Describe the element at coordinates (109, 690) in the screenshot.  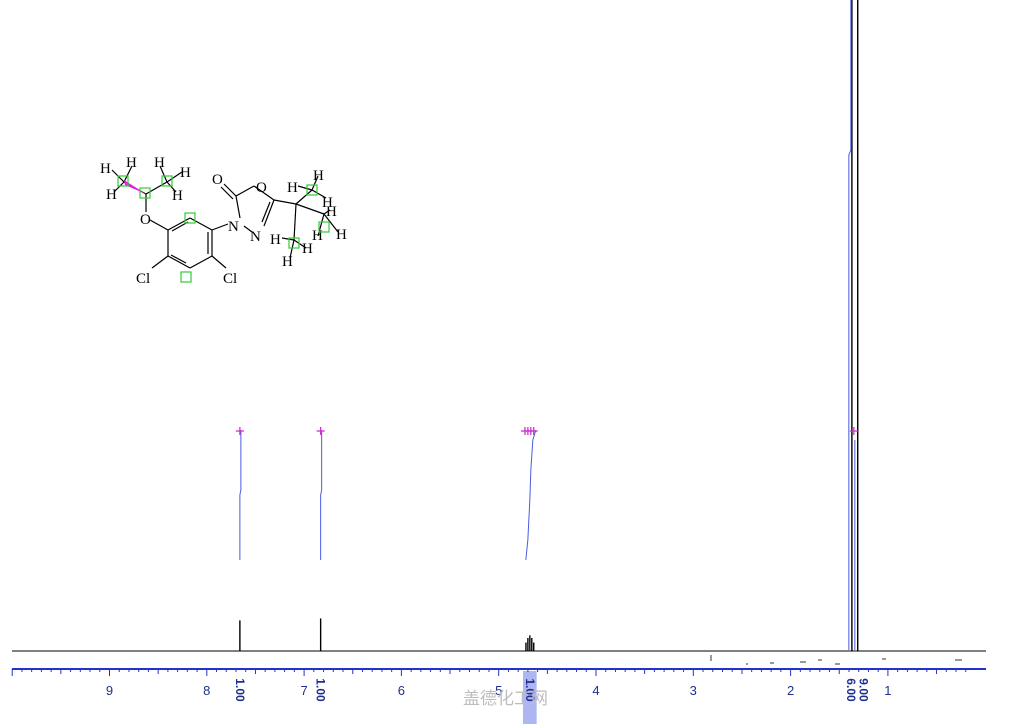
I see `x-tick-label: 9` at that location.